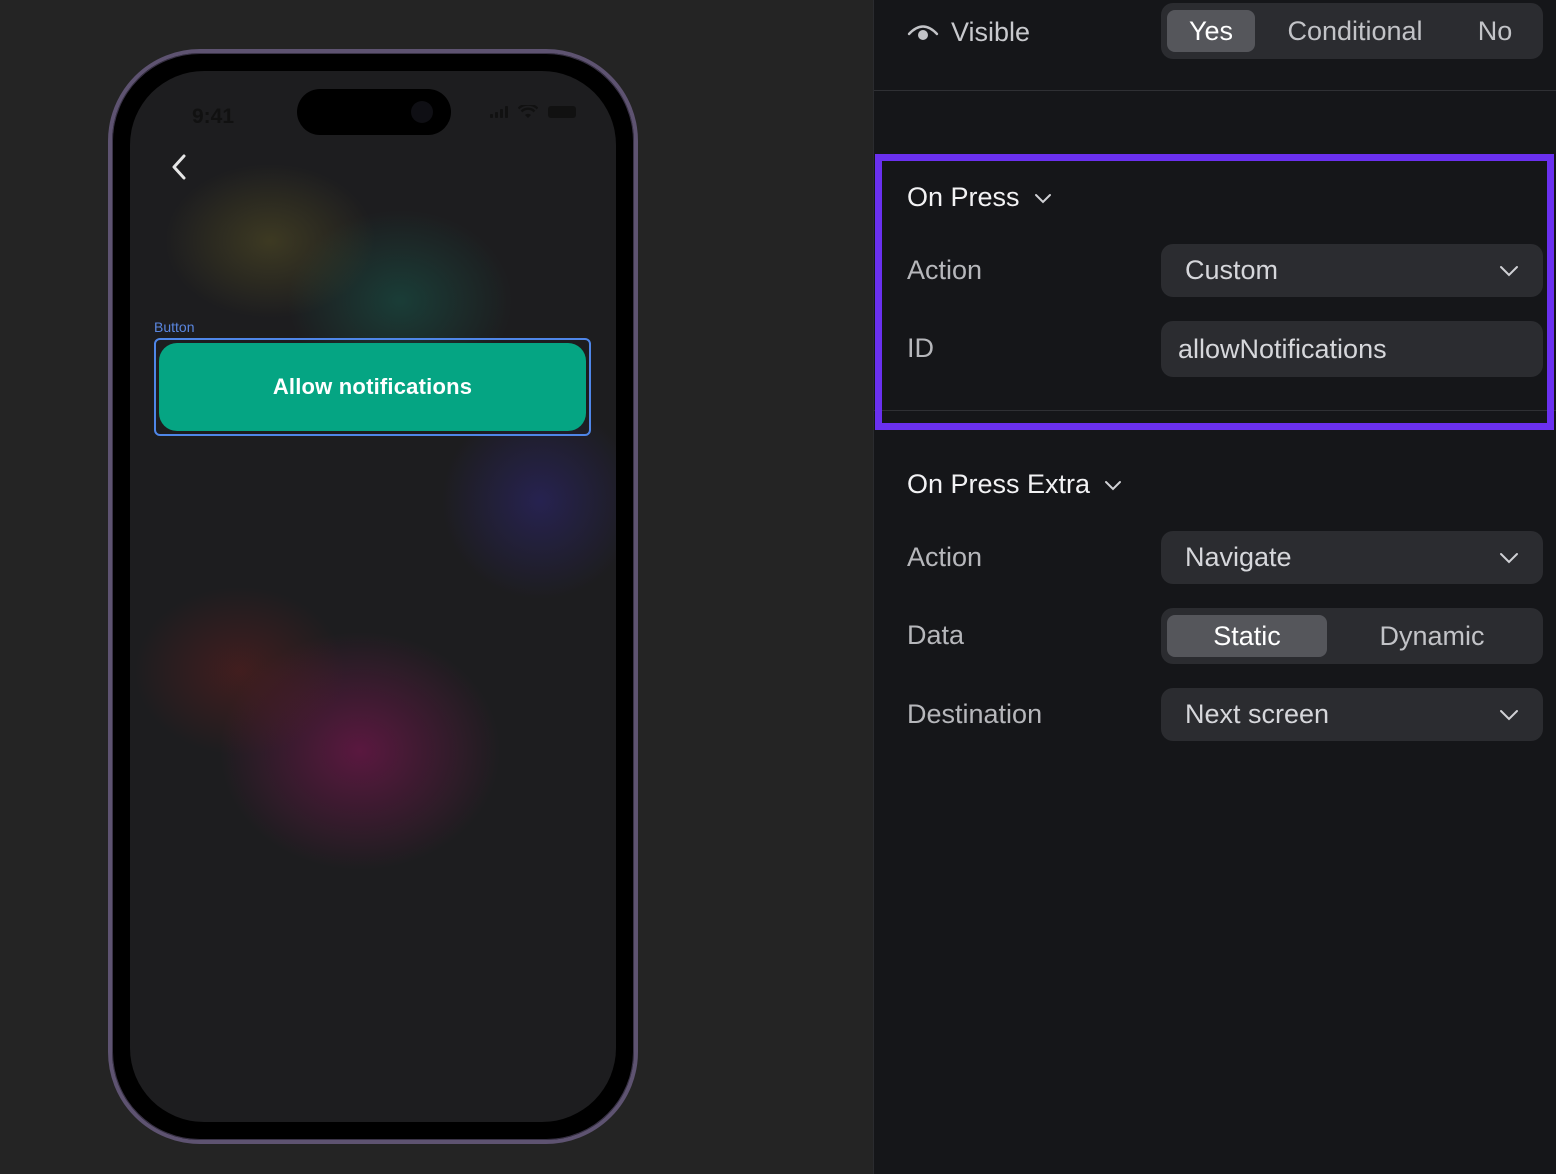  Describe the element at coordinates (1495, 31) in the screenshot. I see `visible-option-no: No` at that location.